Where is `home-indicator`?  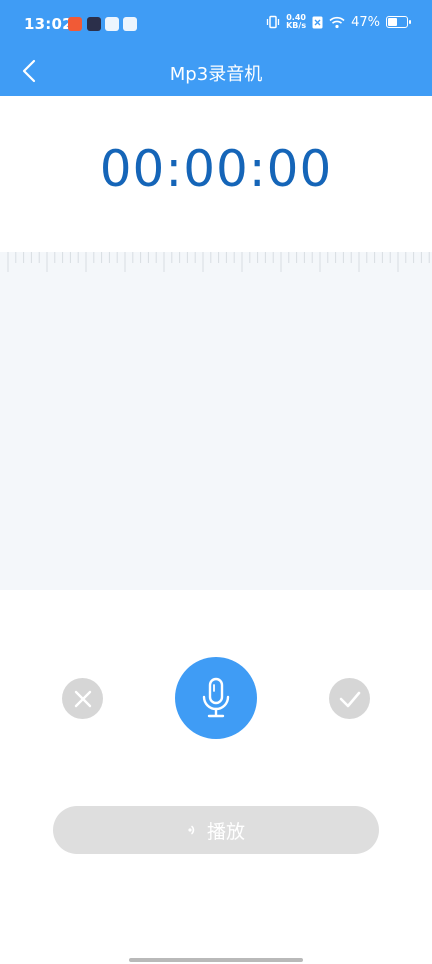
home-indicator is located at coordinates (216, 960).